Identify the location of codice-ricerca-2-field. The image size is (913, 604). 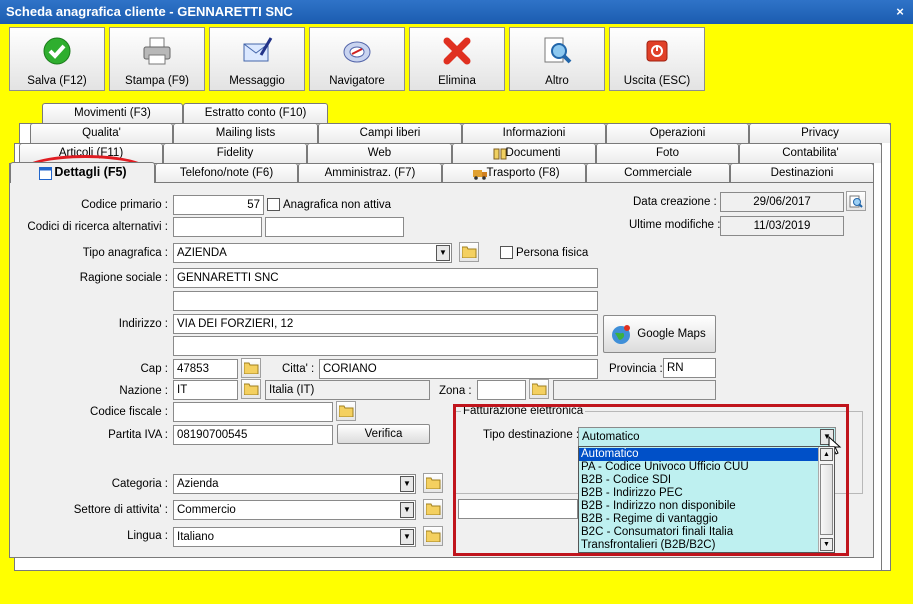
(334, 227).